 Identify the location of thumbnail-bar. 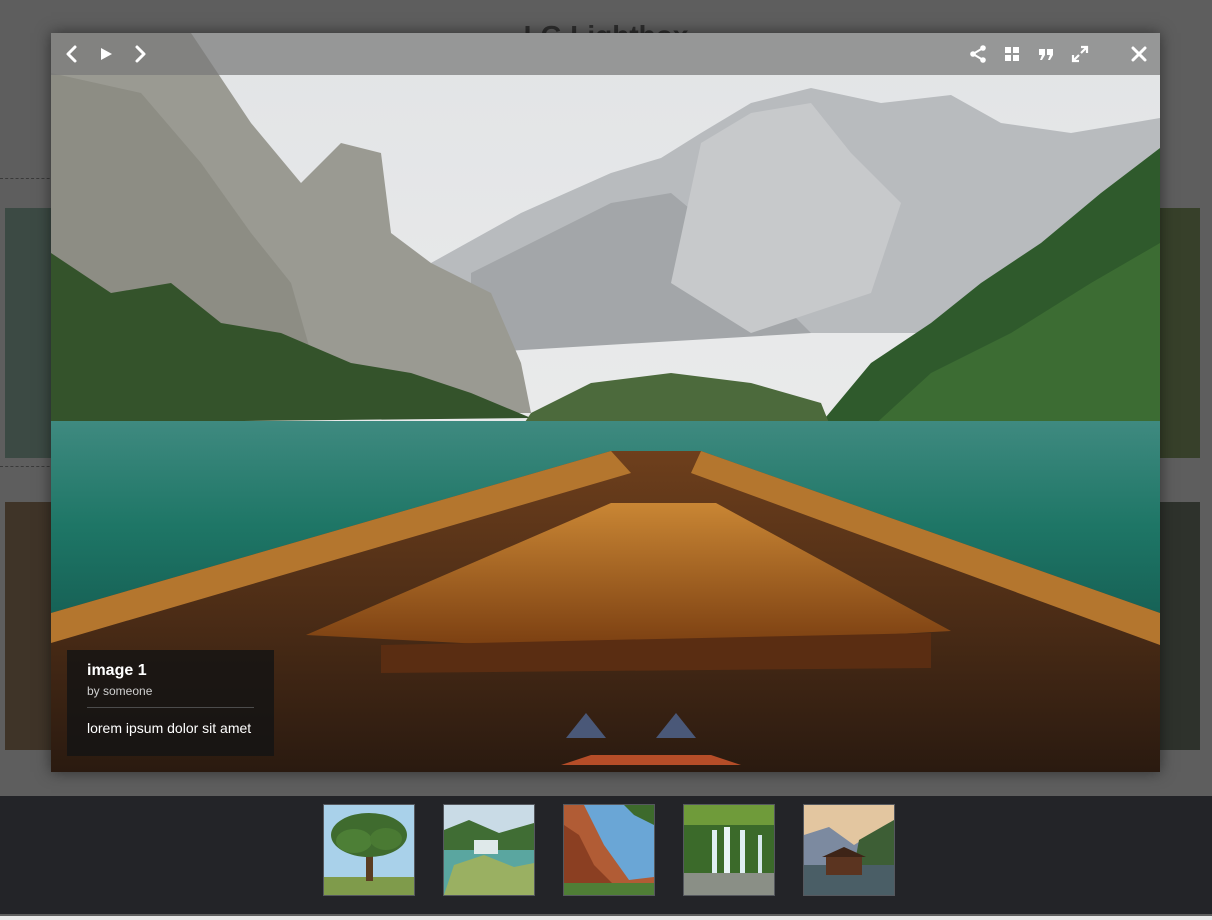
(606, 855).